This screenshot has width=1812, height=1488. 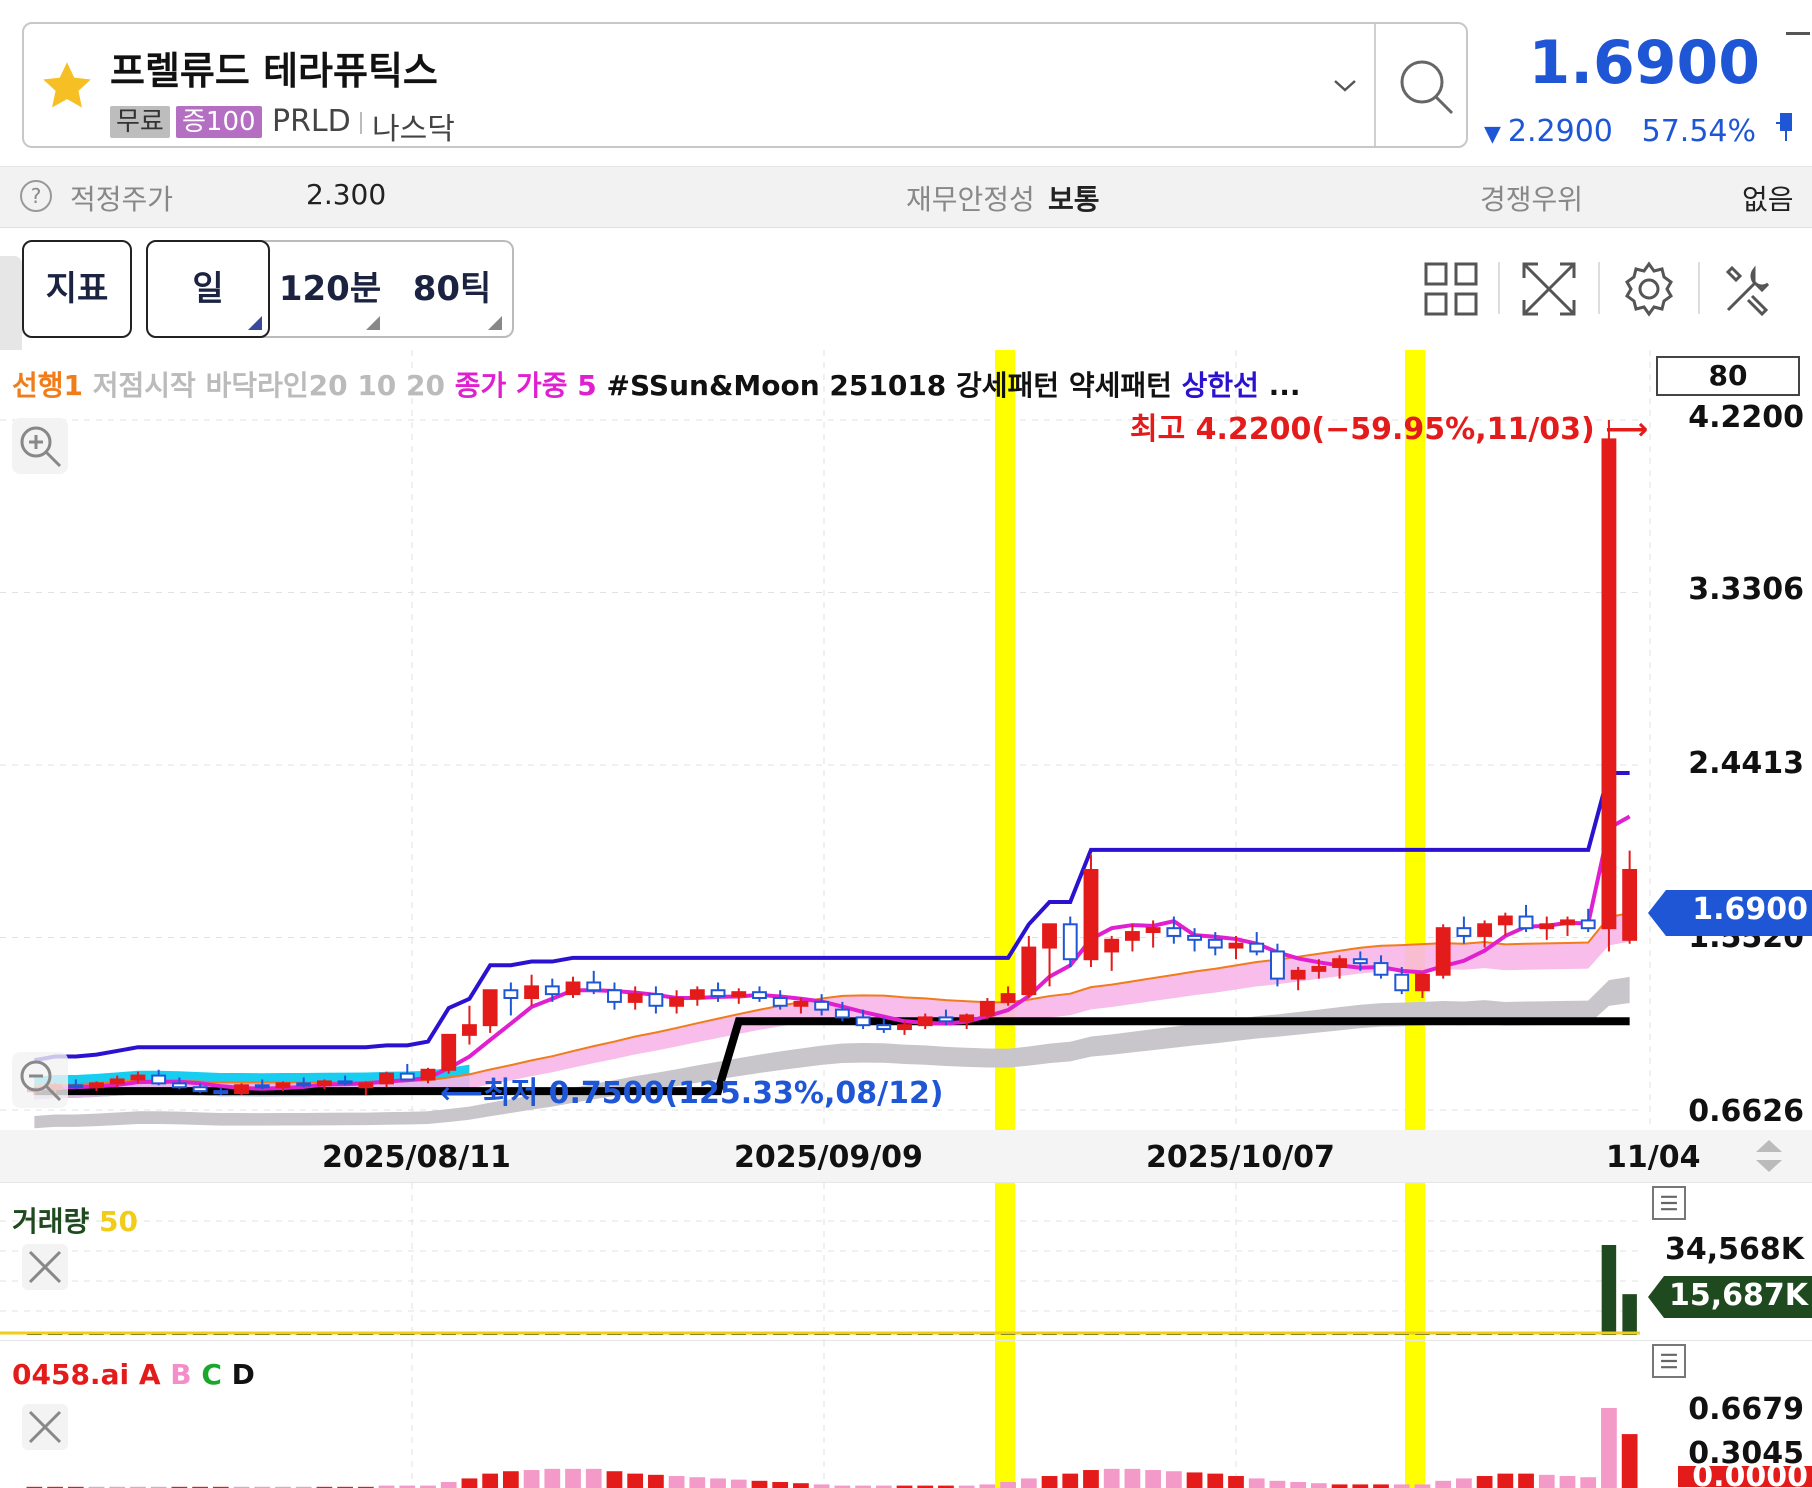 I want to click on legend-low-start: 저점시작, so click(x=144, y=385).